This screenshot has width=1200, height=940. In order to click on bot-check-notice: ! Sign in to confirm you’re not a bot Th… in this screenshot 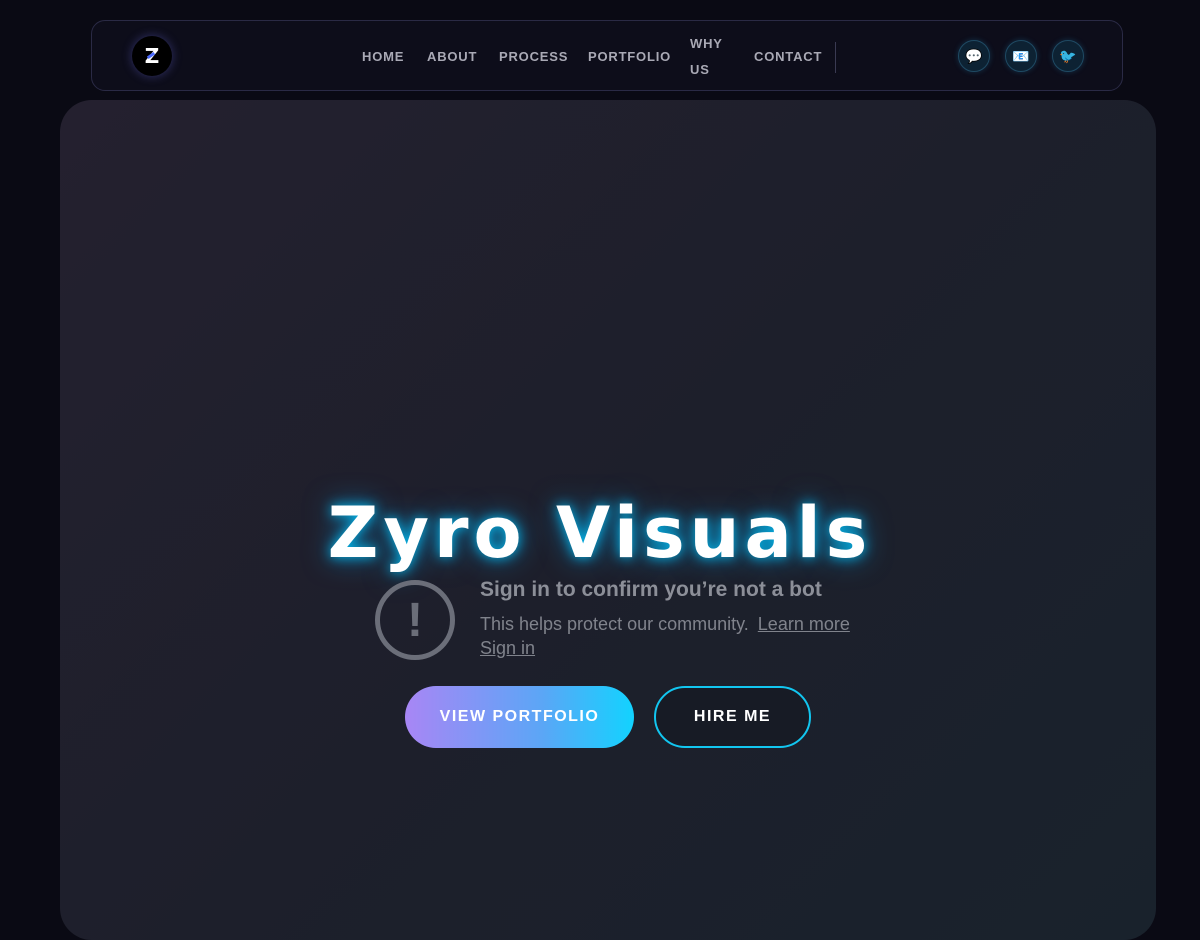, I will do `click(635, 620)`.